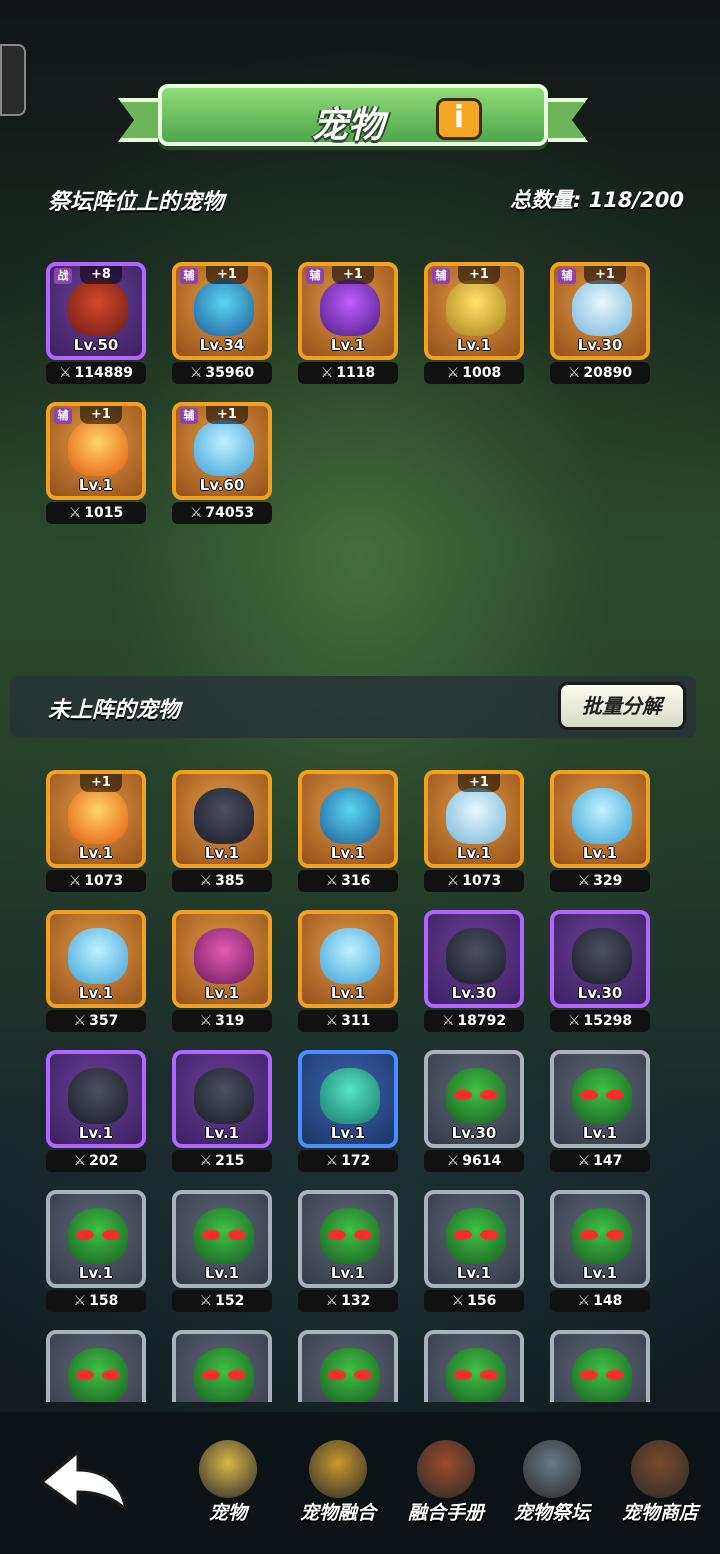  Describe the element at coordinates (622, 706) in the screenshot. I see `batch-decompose-button: 批量分解` at that location.